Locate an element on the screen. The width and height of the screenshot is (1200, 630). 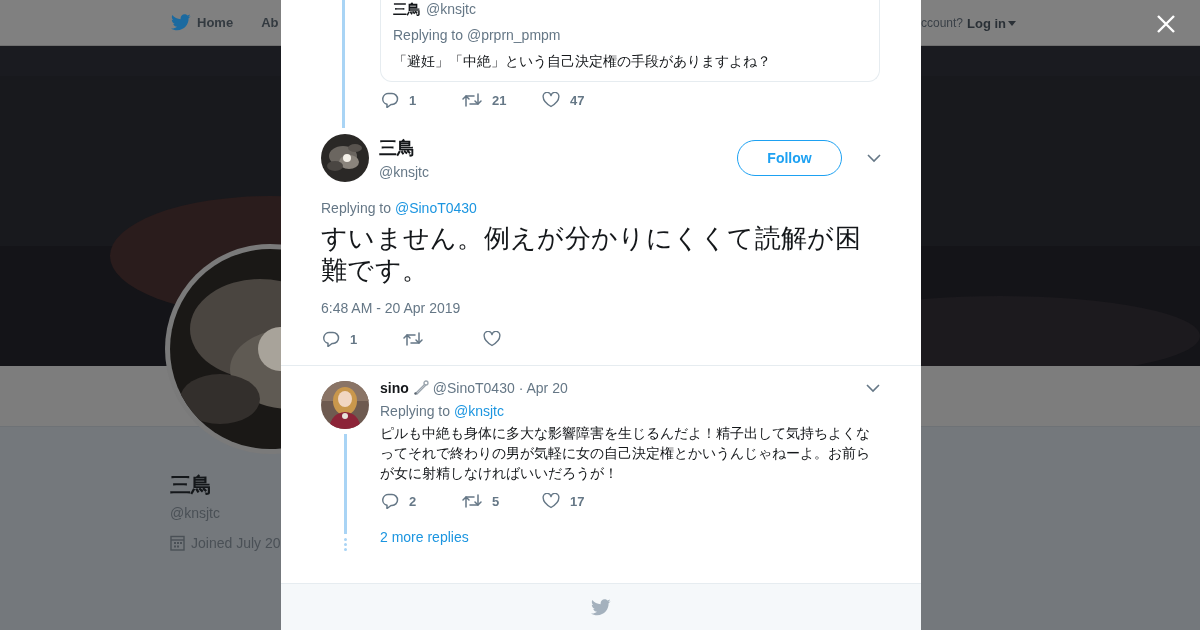
more-replies-link: 2 more replies is located at coordinates (630, 537).